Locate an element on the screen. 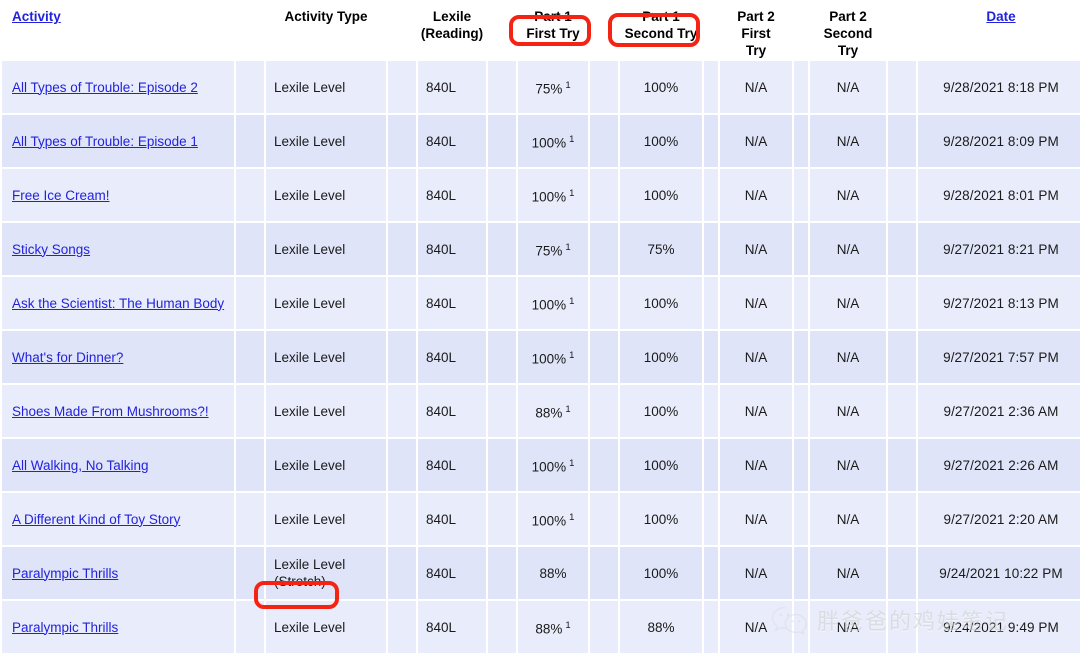 The width and height of the screenshot is (1080, 670). activity-link: Sticky Songs is located at coordinates (51, 249).